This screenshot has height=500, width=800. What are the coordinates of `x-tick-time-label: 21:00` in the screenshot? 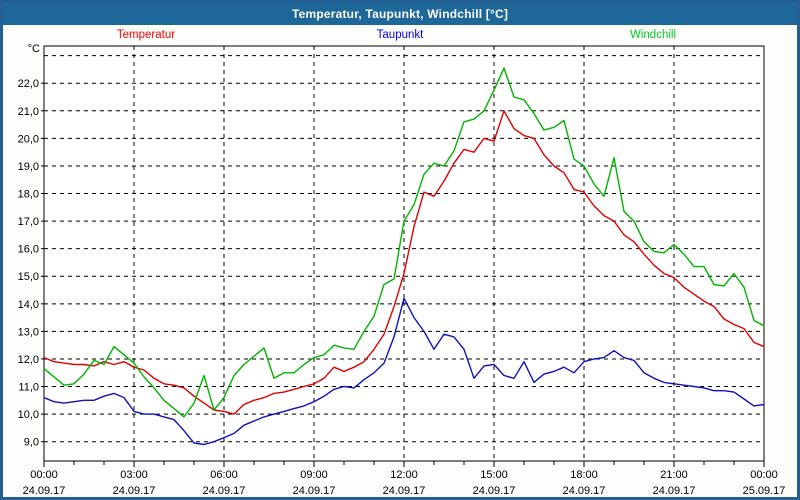 It's located at (674, 475).